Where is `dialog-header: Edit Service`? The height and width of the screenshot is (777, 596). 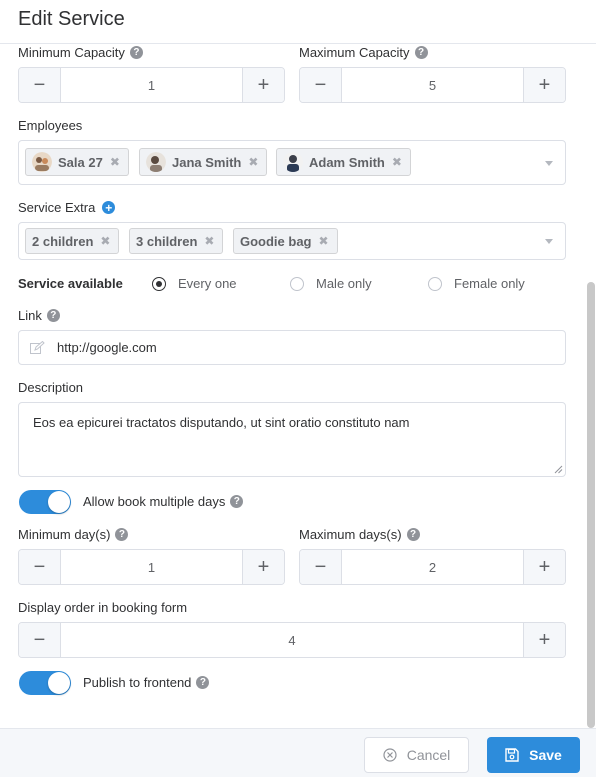
dialog-header: Edit Service is located at coordinates (298, 22).